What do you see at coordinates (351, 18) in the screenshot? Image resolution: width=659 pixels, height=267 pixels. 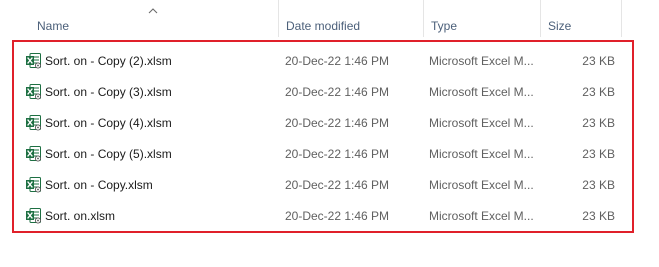 I see `column-header-date-modified: Date modified` at bounding box center [351, 18].